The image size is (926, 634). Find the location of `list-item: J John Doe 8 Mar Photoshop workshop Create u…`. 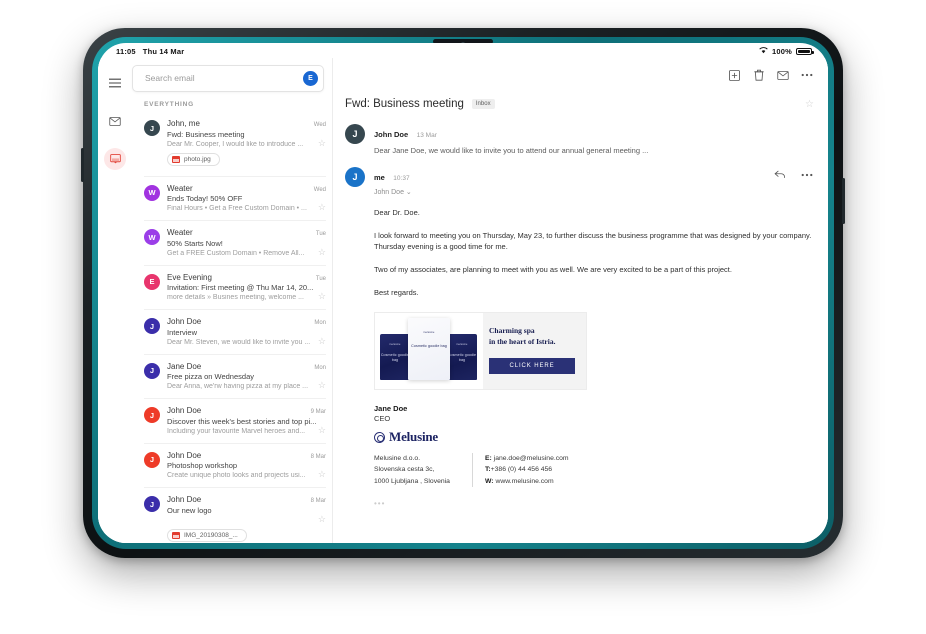

list-item: J John Doe 8 Mar Photoshop workshop Create u… is located at coordinates (235, 466).